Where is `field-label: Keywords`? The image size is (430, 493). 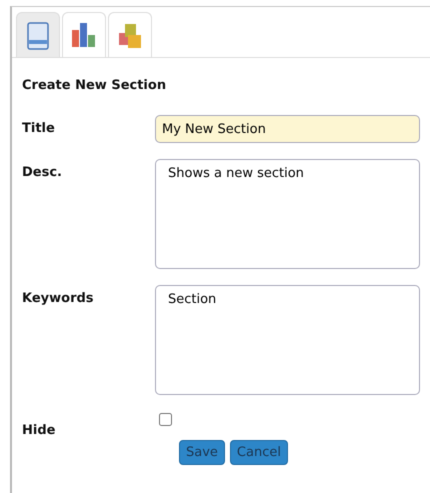 field-label: Keywords is located at coordinates (58, 298).